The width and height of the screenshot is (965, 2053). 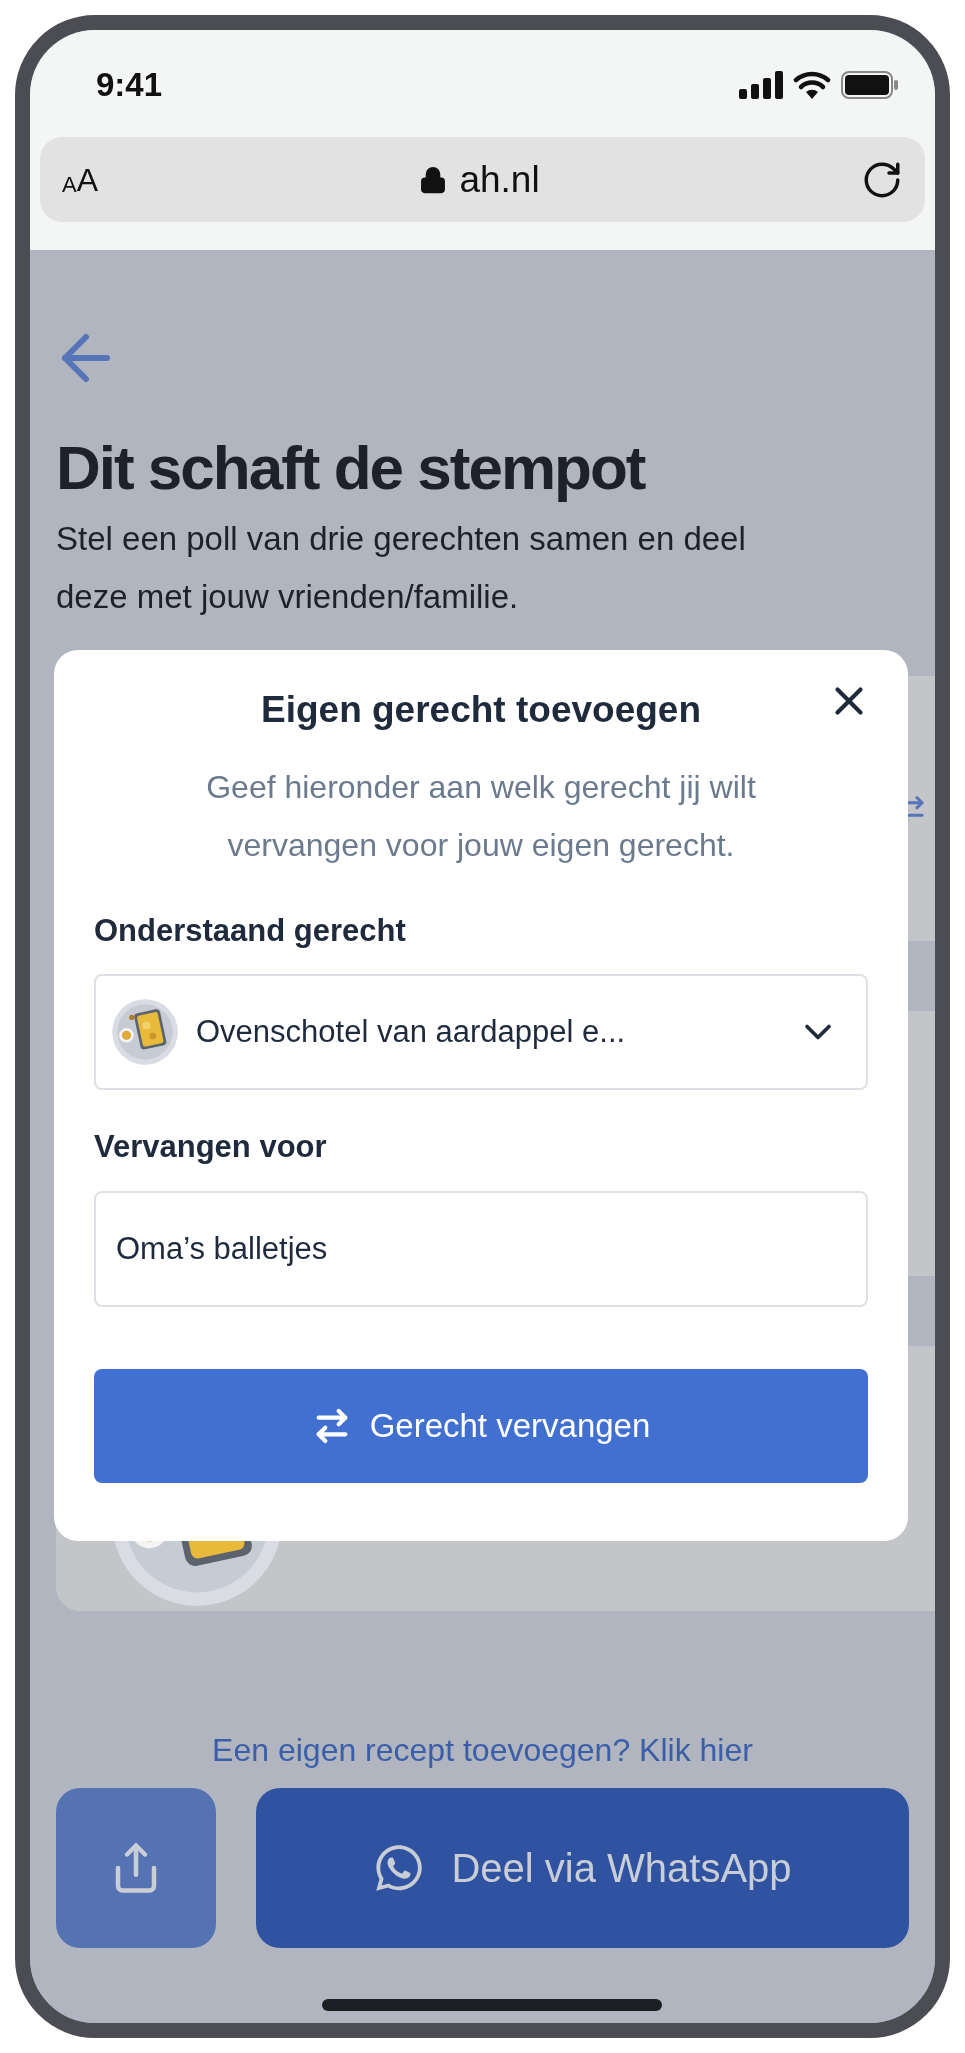 What do you see at coordinates (499, 179) in the screenshot?
I see `url-text: ah.nl` at bounding box center [499, 179].